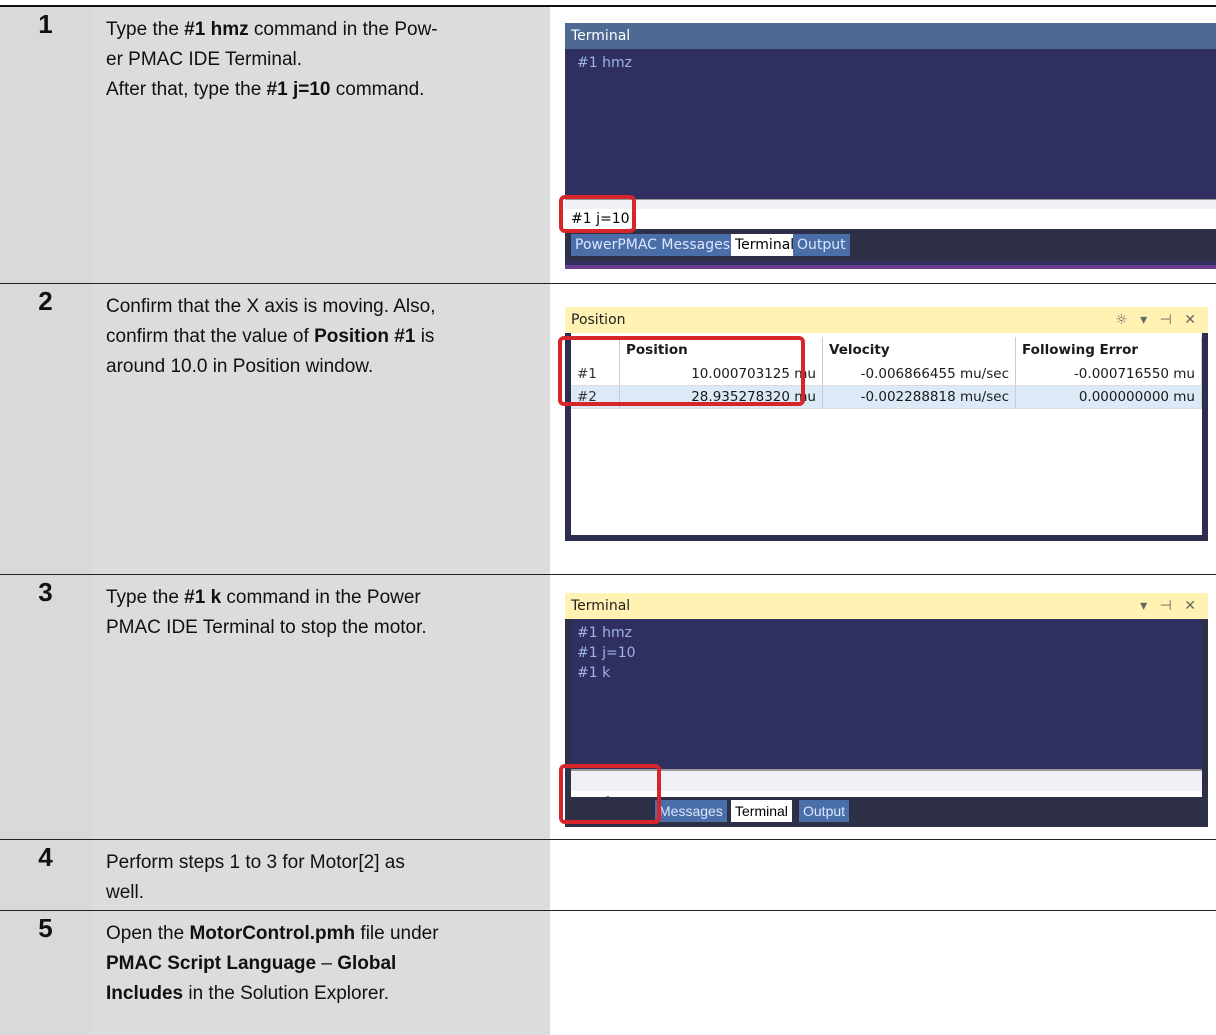 The height and width of the screenshot is (1035, 1216). Describe the element at coordinates (272, 933) in the screenshot. I see `bold-term: MotorControl.pmh` at that location.